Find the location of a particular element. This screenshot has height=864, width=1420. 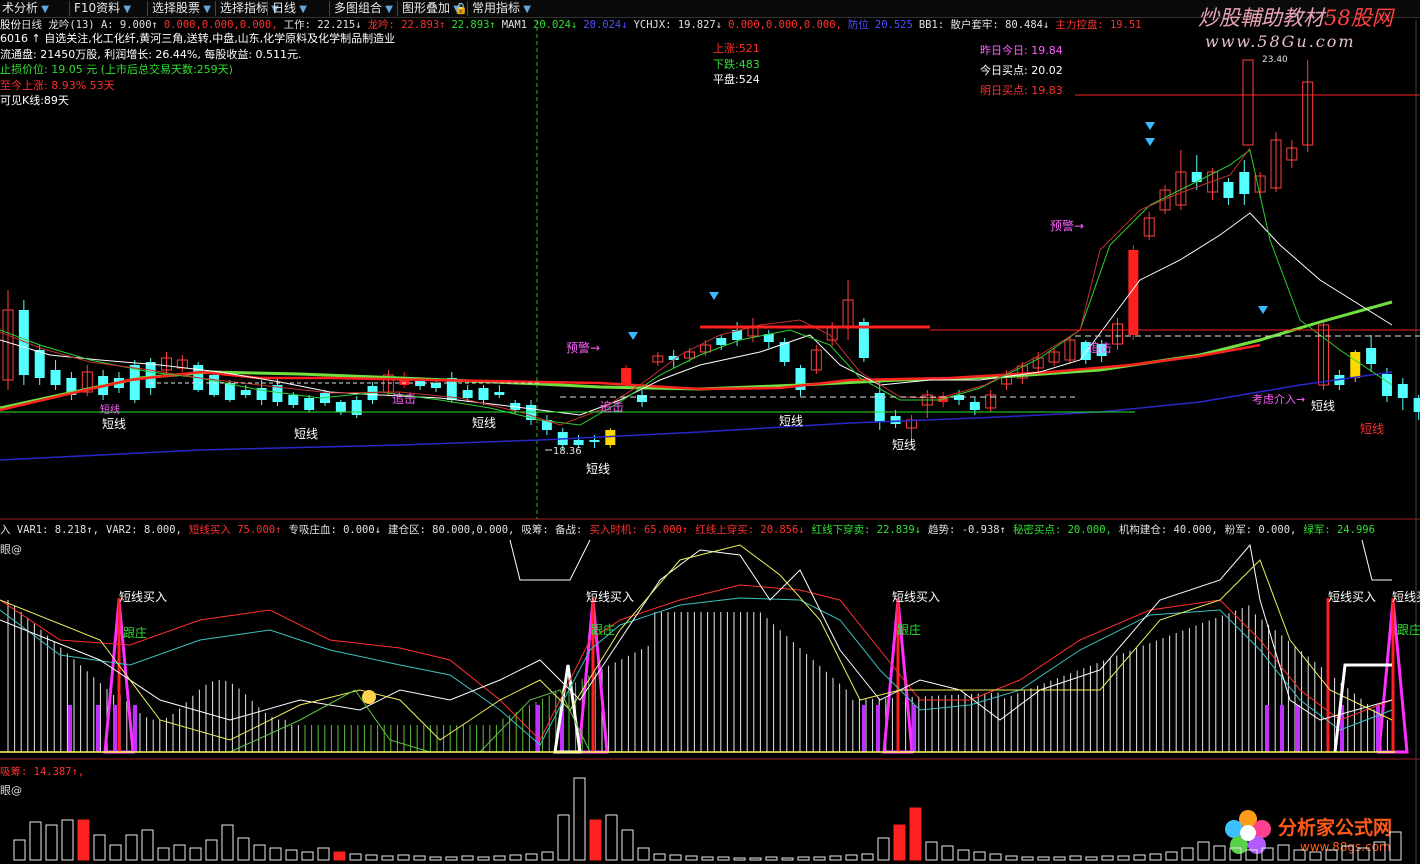

ma-blue-line is located at coordinates (696, 416).